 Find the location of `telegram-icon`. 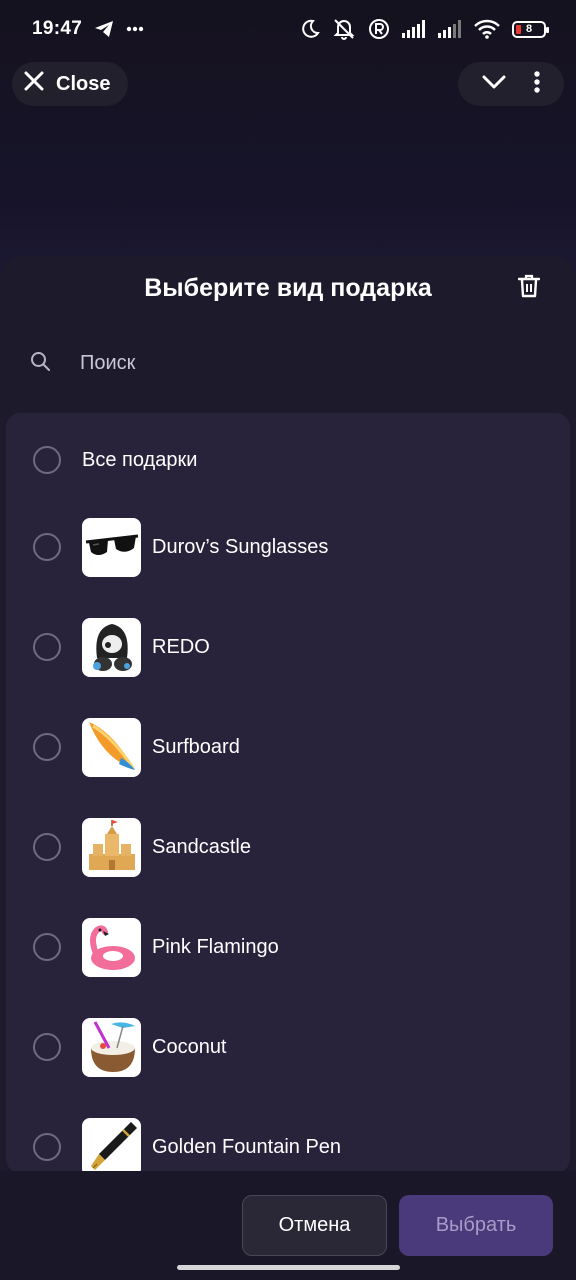

telegram-icon is located at coordinates (104, 29).